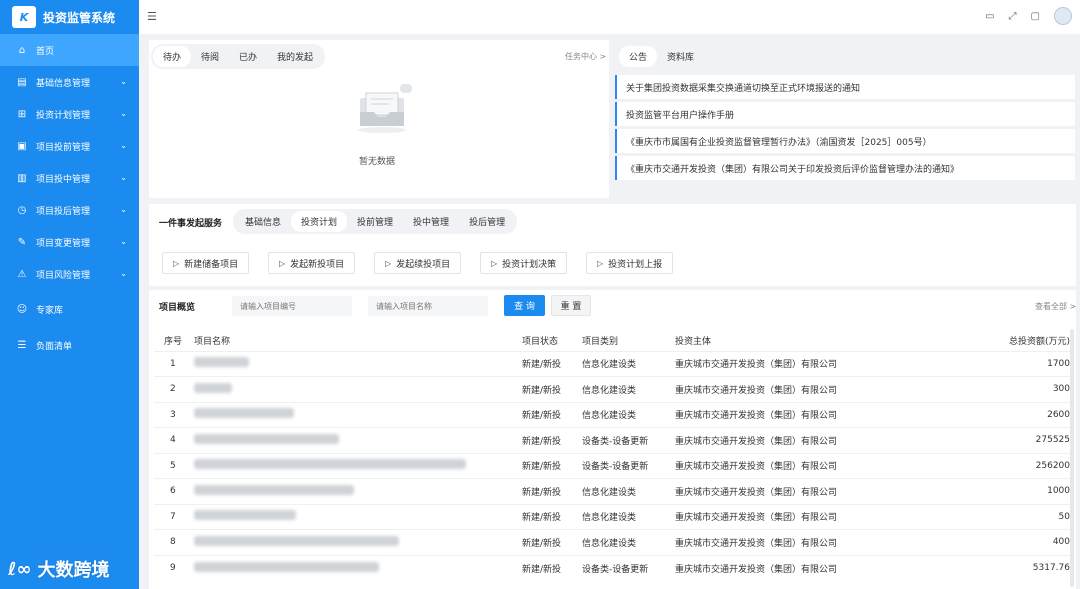 The image size is (1080, 589). Describe the element at coordinates (377, 162) in the screenshot. I see `empty-text: 暂无数据` at that location.